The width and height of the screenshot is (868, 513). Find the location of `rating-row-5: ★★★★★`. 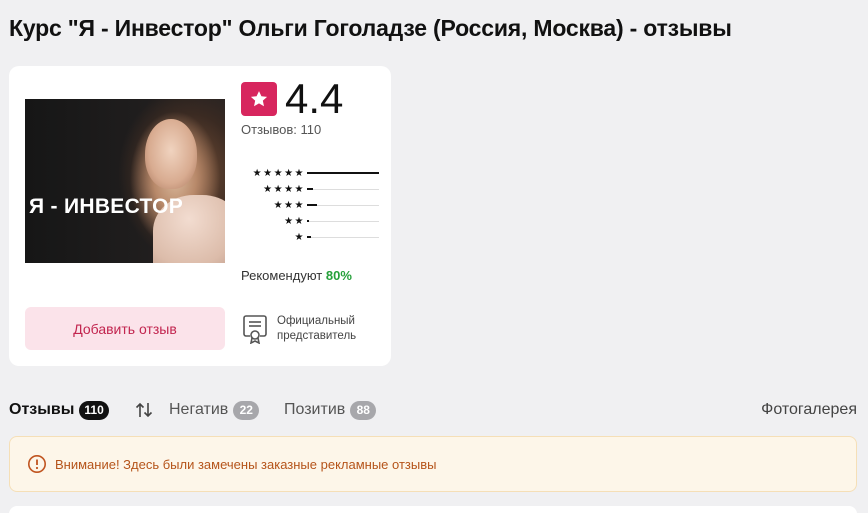

rating-row-5: ★★★★★ is located at coordinates (310, 174).